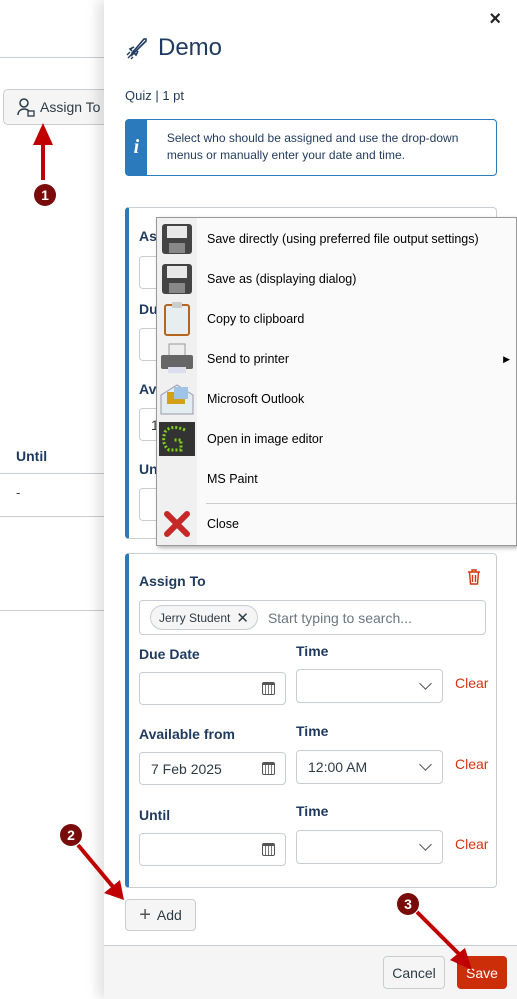  I want to click on rocket-icon, so click(136, 49).